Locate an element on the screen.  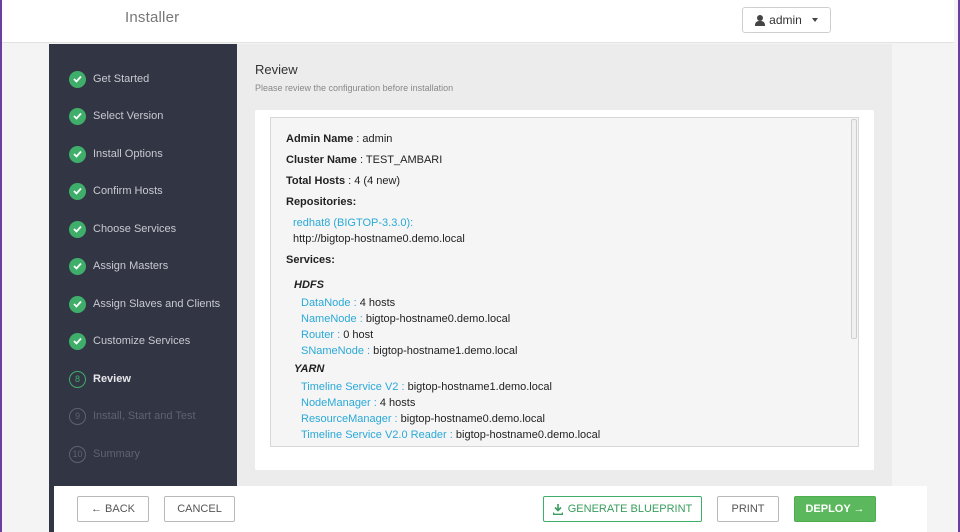
top-bar: Installer admin is located at coordinates (478, 21).